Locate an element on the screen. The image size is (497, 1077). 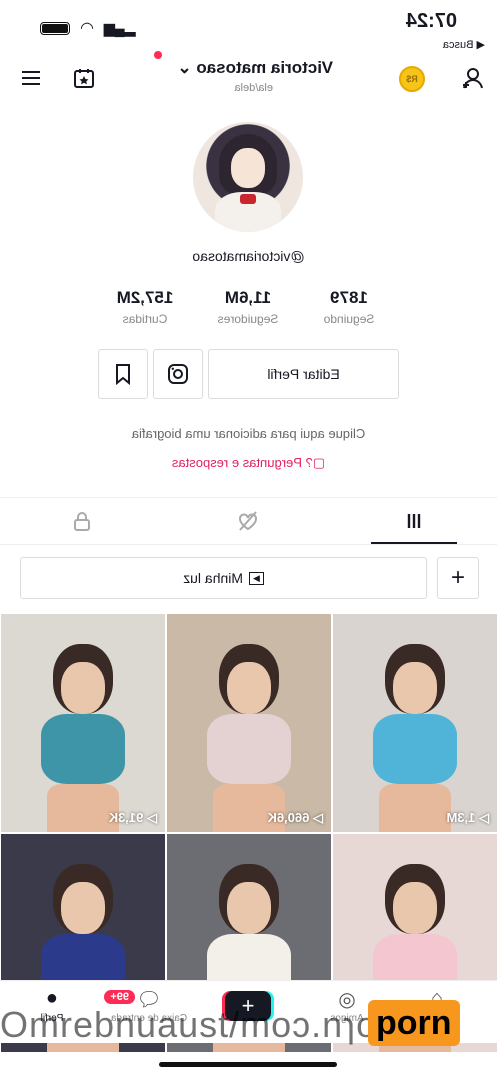
home-indicator is located at coordinates (248, 1064).